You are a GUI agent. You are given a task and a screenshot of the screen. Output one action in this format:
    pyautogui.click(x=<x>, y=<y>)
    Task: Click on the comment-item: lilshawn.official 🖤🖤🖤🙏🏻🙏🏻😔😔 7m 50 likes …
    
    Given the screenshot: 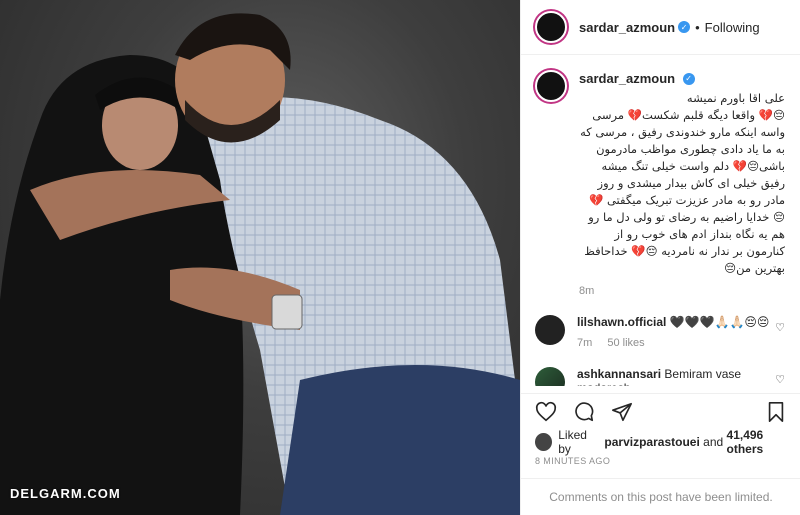 What is the action you would take?
    pyautogui.click(x=660, y=332)
    